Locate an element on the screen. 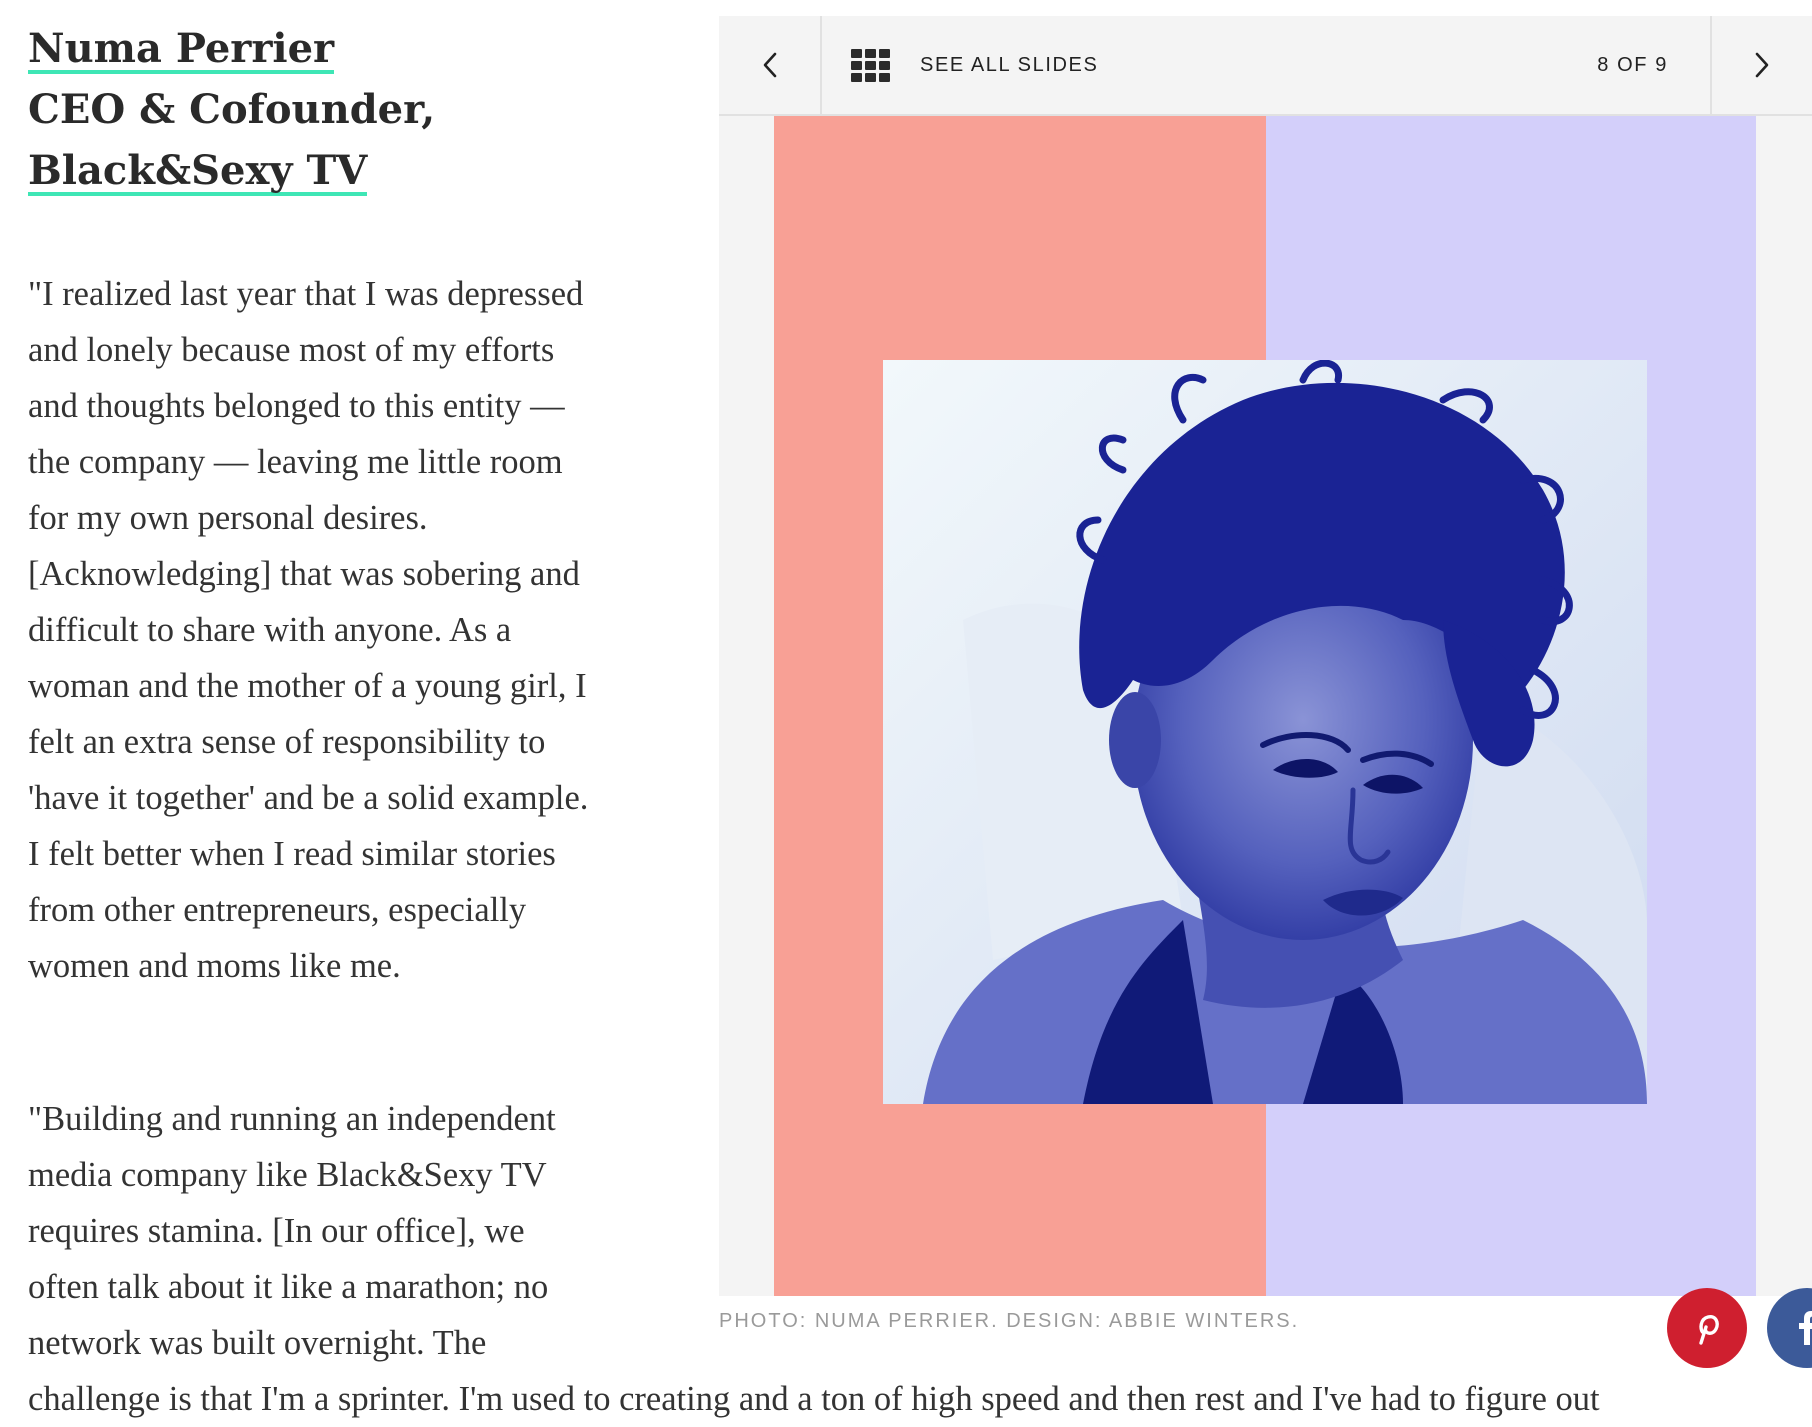  quote-line: often talk about it like a marathon; no is located at coordinates (288, 1287).